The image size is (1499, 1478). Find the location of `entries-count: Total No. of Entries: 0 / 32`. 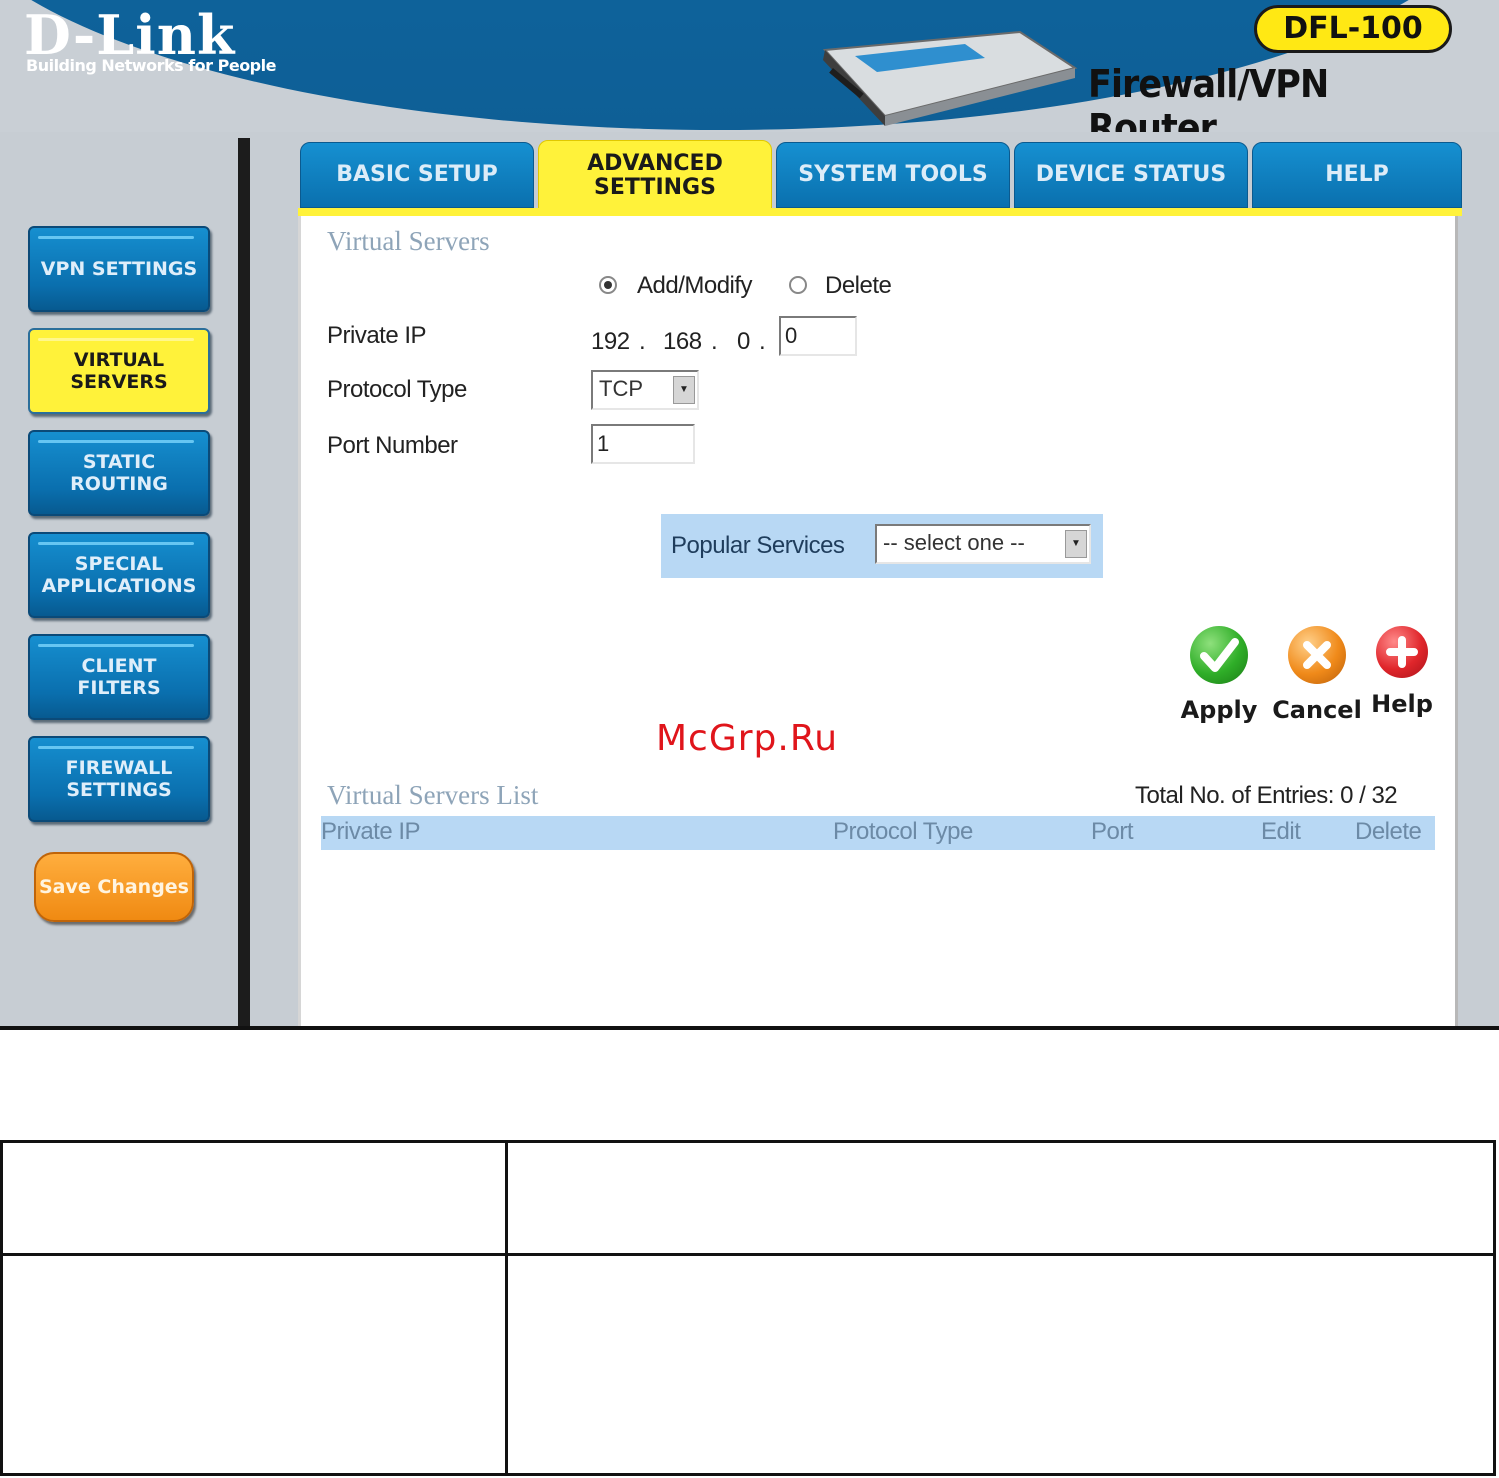

entries-count: Total No. of Entries: 0 / 32 is located at coordinates (1266, 795).